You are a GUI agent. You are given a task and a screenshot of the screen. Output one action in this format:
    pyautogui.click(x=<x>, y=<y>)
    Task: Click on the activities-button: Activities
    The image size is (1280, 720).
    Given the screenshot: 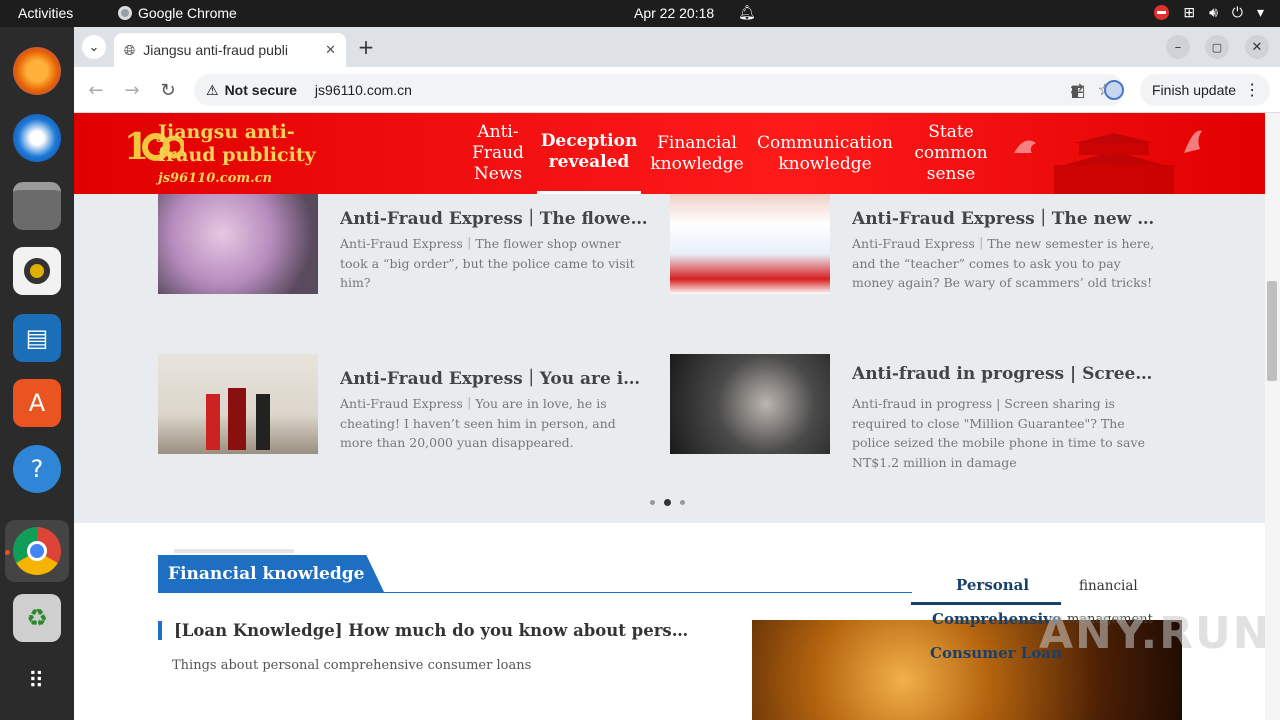 What is the action you would take?
    pyautogui.click(x=45, y=13)
    